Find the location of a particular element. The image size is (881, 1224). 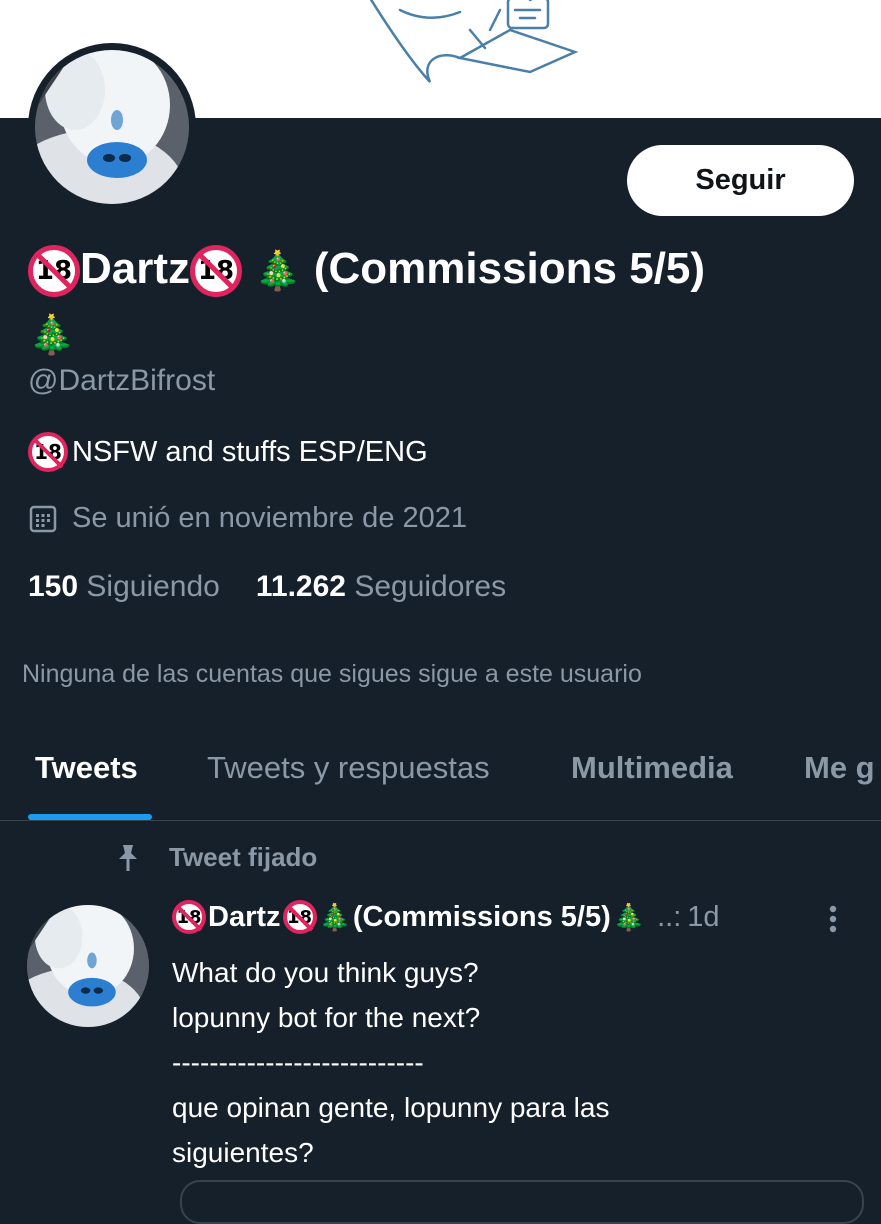

profile-handle: @DartzBifrost is located at coordinates (122, 380).